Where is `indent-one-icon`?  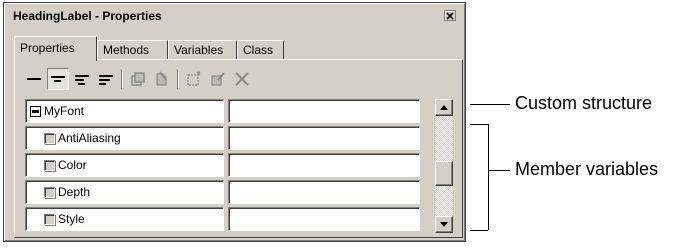
indent-one-icon is located at coordinates (58, 79).